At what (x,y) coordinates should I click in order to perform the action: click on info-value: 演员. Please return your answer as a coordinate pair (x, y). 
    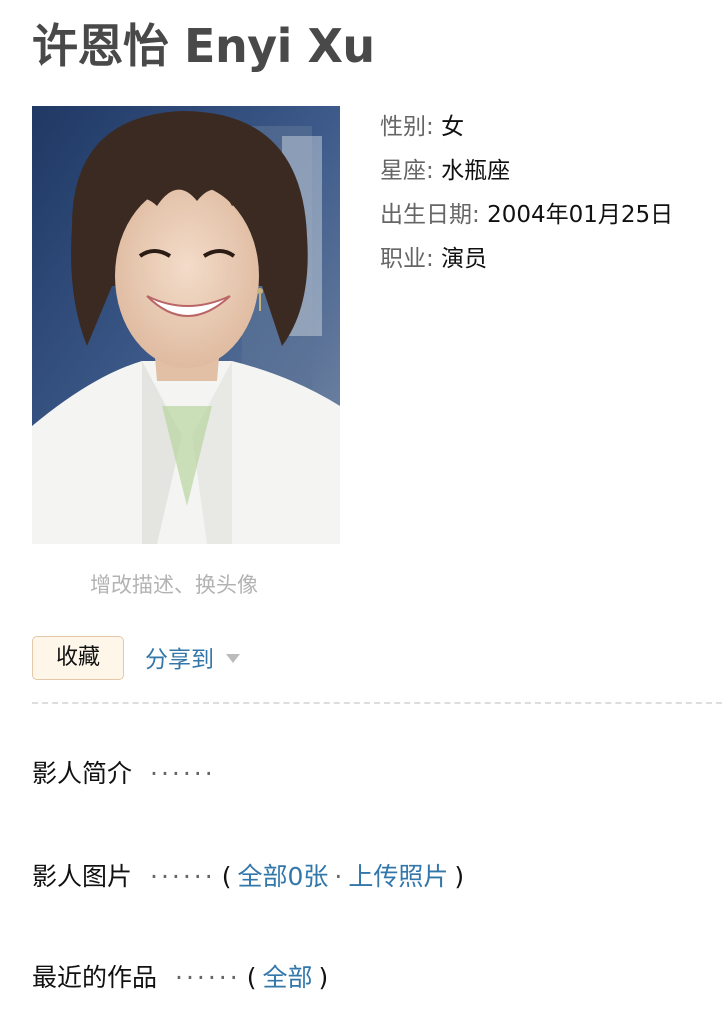
    Looking at the image, I should click on (464, 259).